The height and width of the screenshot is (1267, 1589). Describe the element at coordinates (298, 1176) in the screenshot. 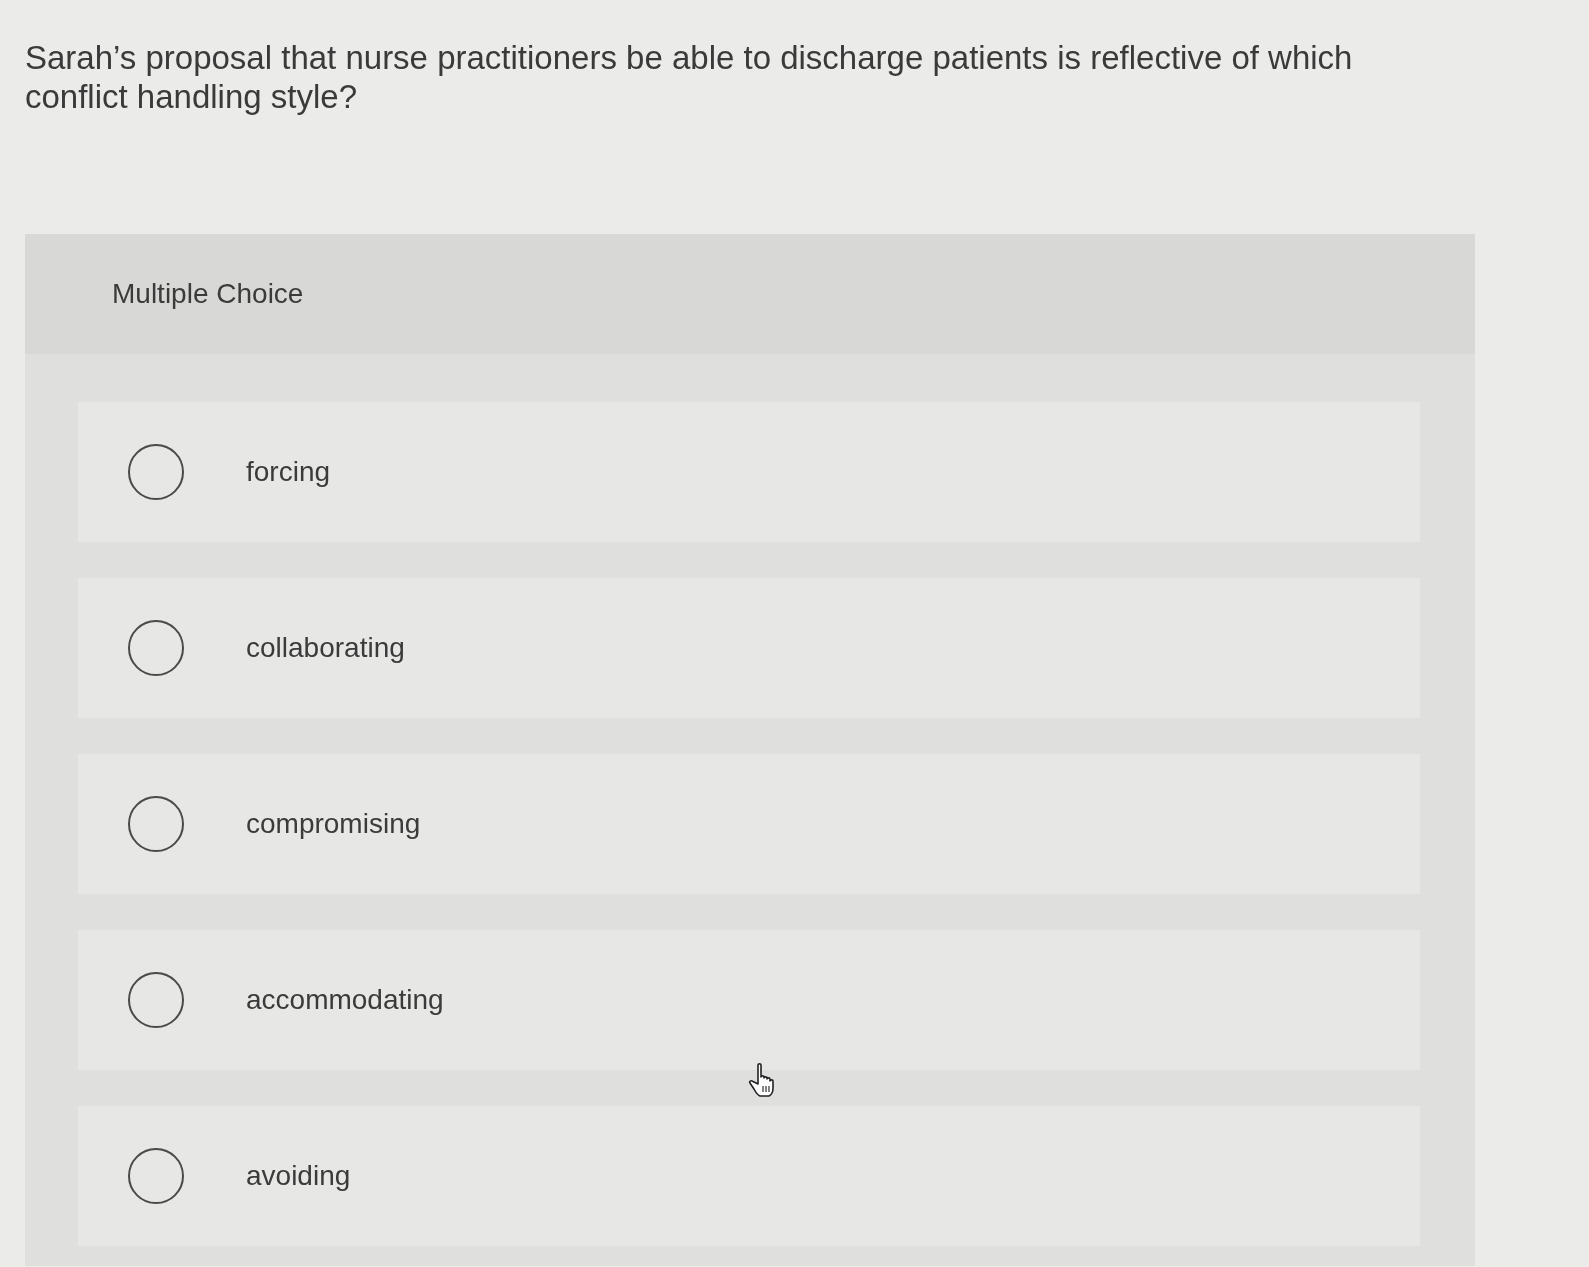

I see `option-label: avoiding` at that location.